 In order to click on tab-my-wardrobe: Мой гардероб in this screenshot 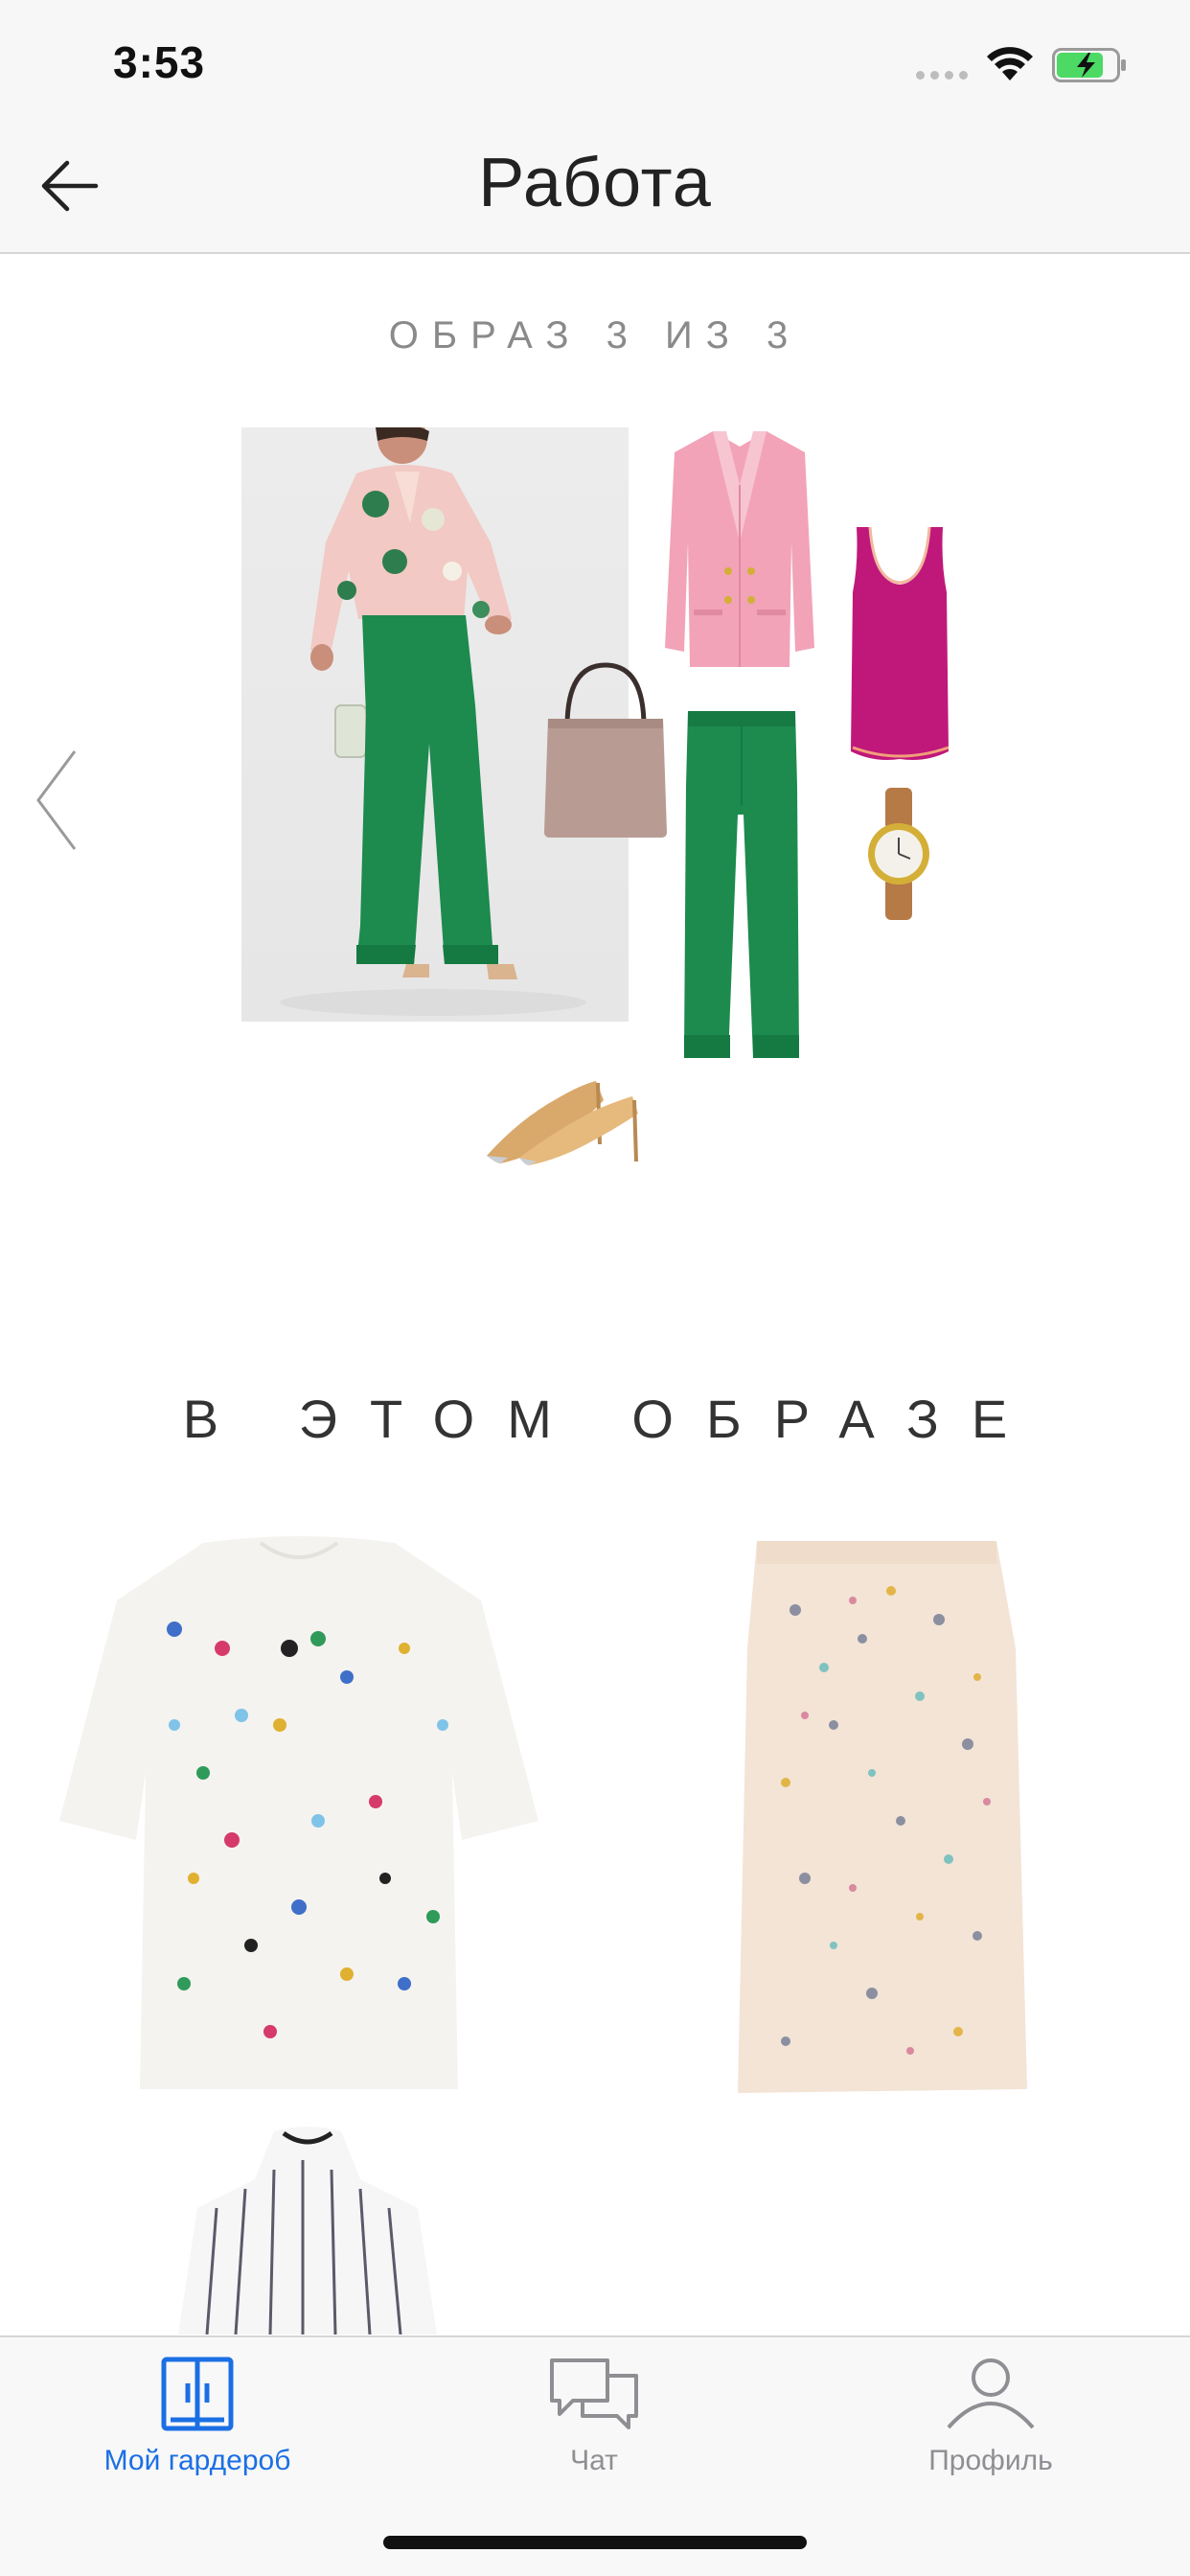, I will do `click(198, 2433)`.